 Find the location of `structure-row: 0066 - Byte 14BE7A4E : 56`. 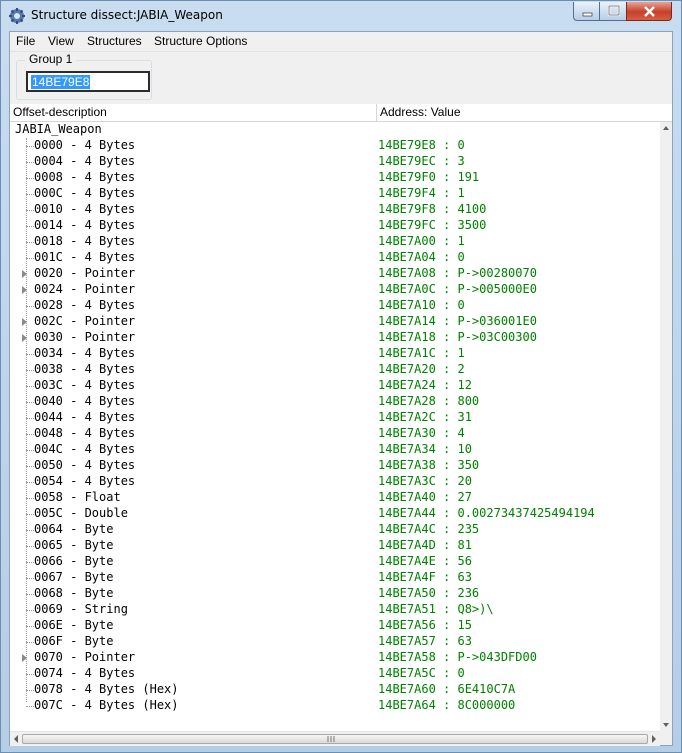

structure-row: 0066 - Byte 14BE7A4E : 56 is located at coordinates (335, 562).